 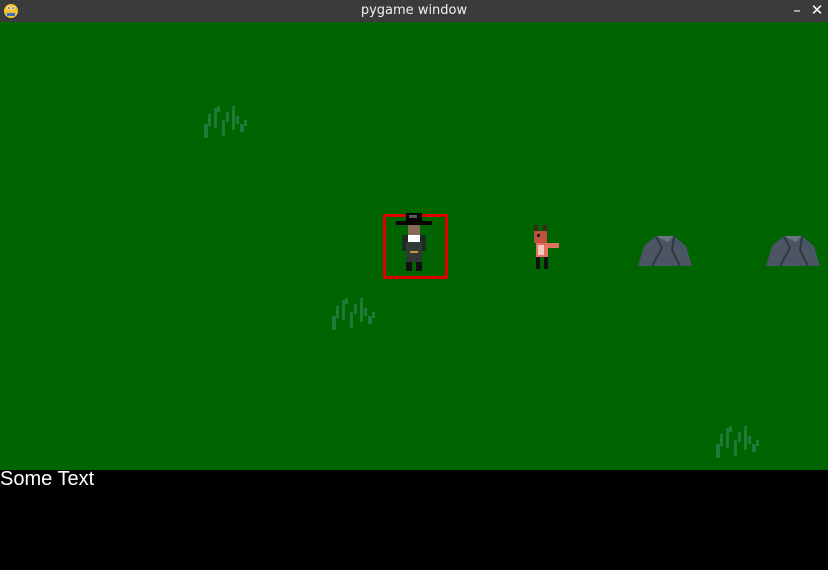 I want to click on hud-text: Some Text, so click(x=47, y=479).